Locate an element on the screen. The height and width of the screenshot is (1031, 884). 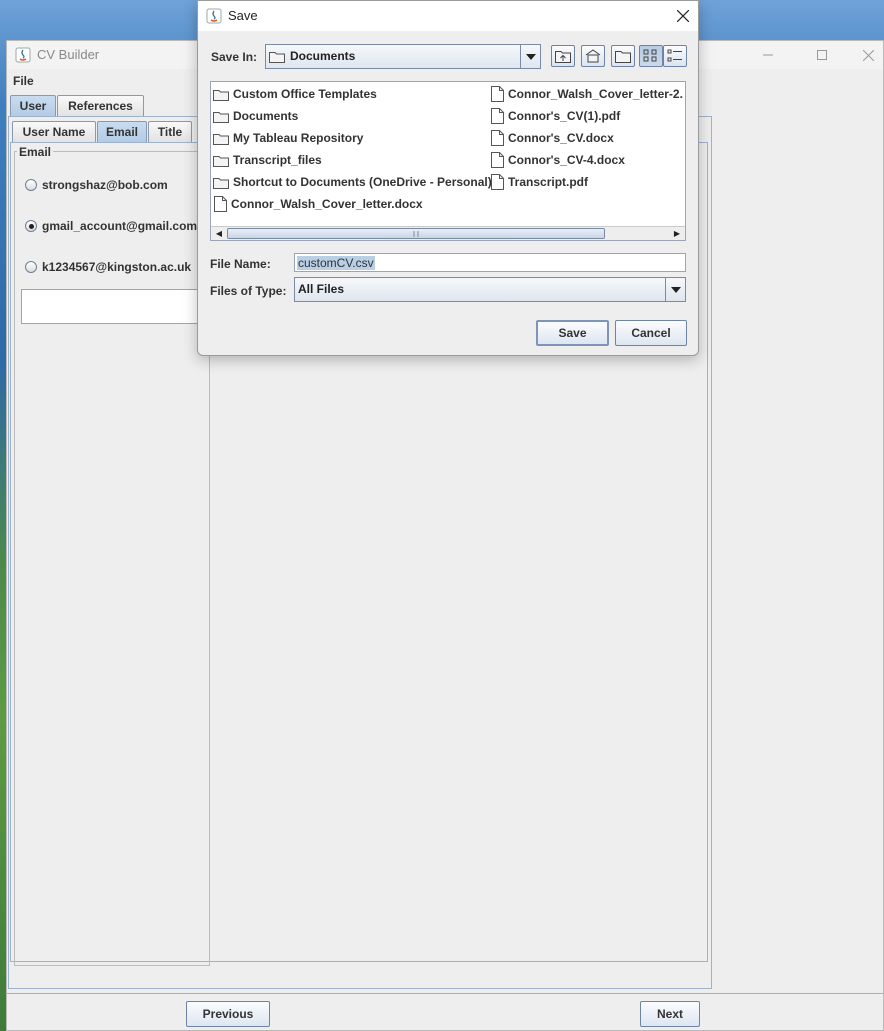
email-option-3: k1234567@kingston.ac.uk is located at coordinates (108, 267).